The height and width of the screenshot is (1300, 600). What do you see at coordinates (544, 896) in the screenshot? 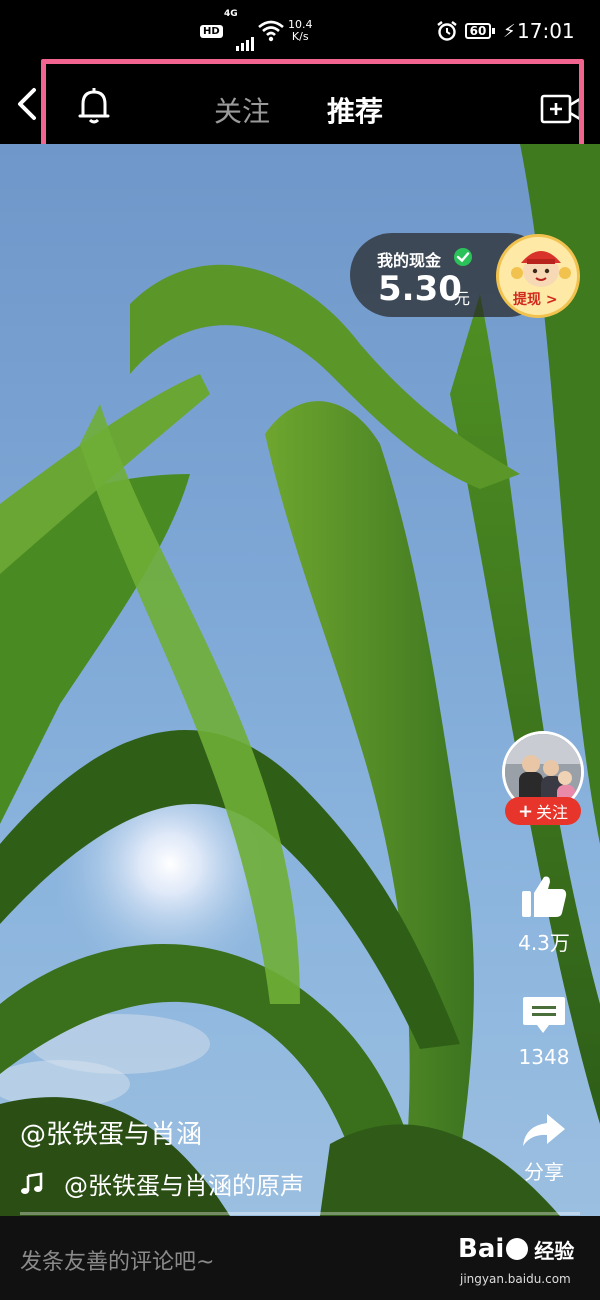
I see `thumbs-up-icon` at bounding box center [544, 896].